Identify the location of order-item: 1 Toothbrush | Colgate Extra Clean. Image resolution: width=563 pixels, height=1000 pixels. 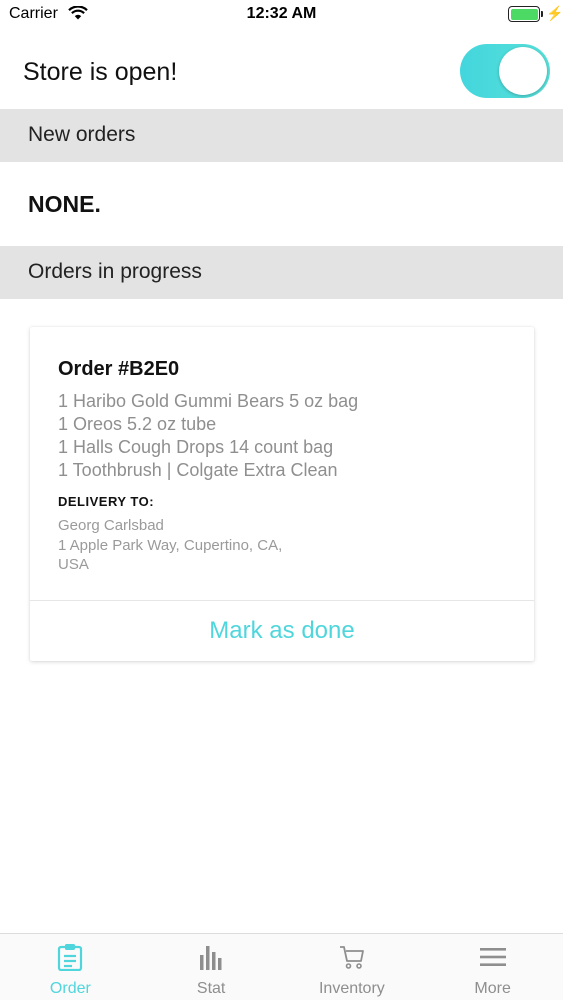
(198, 470).